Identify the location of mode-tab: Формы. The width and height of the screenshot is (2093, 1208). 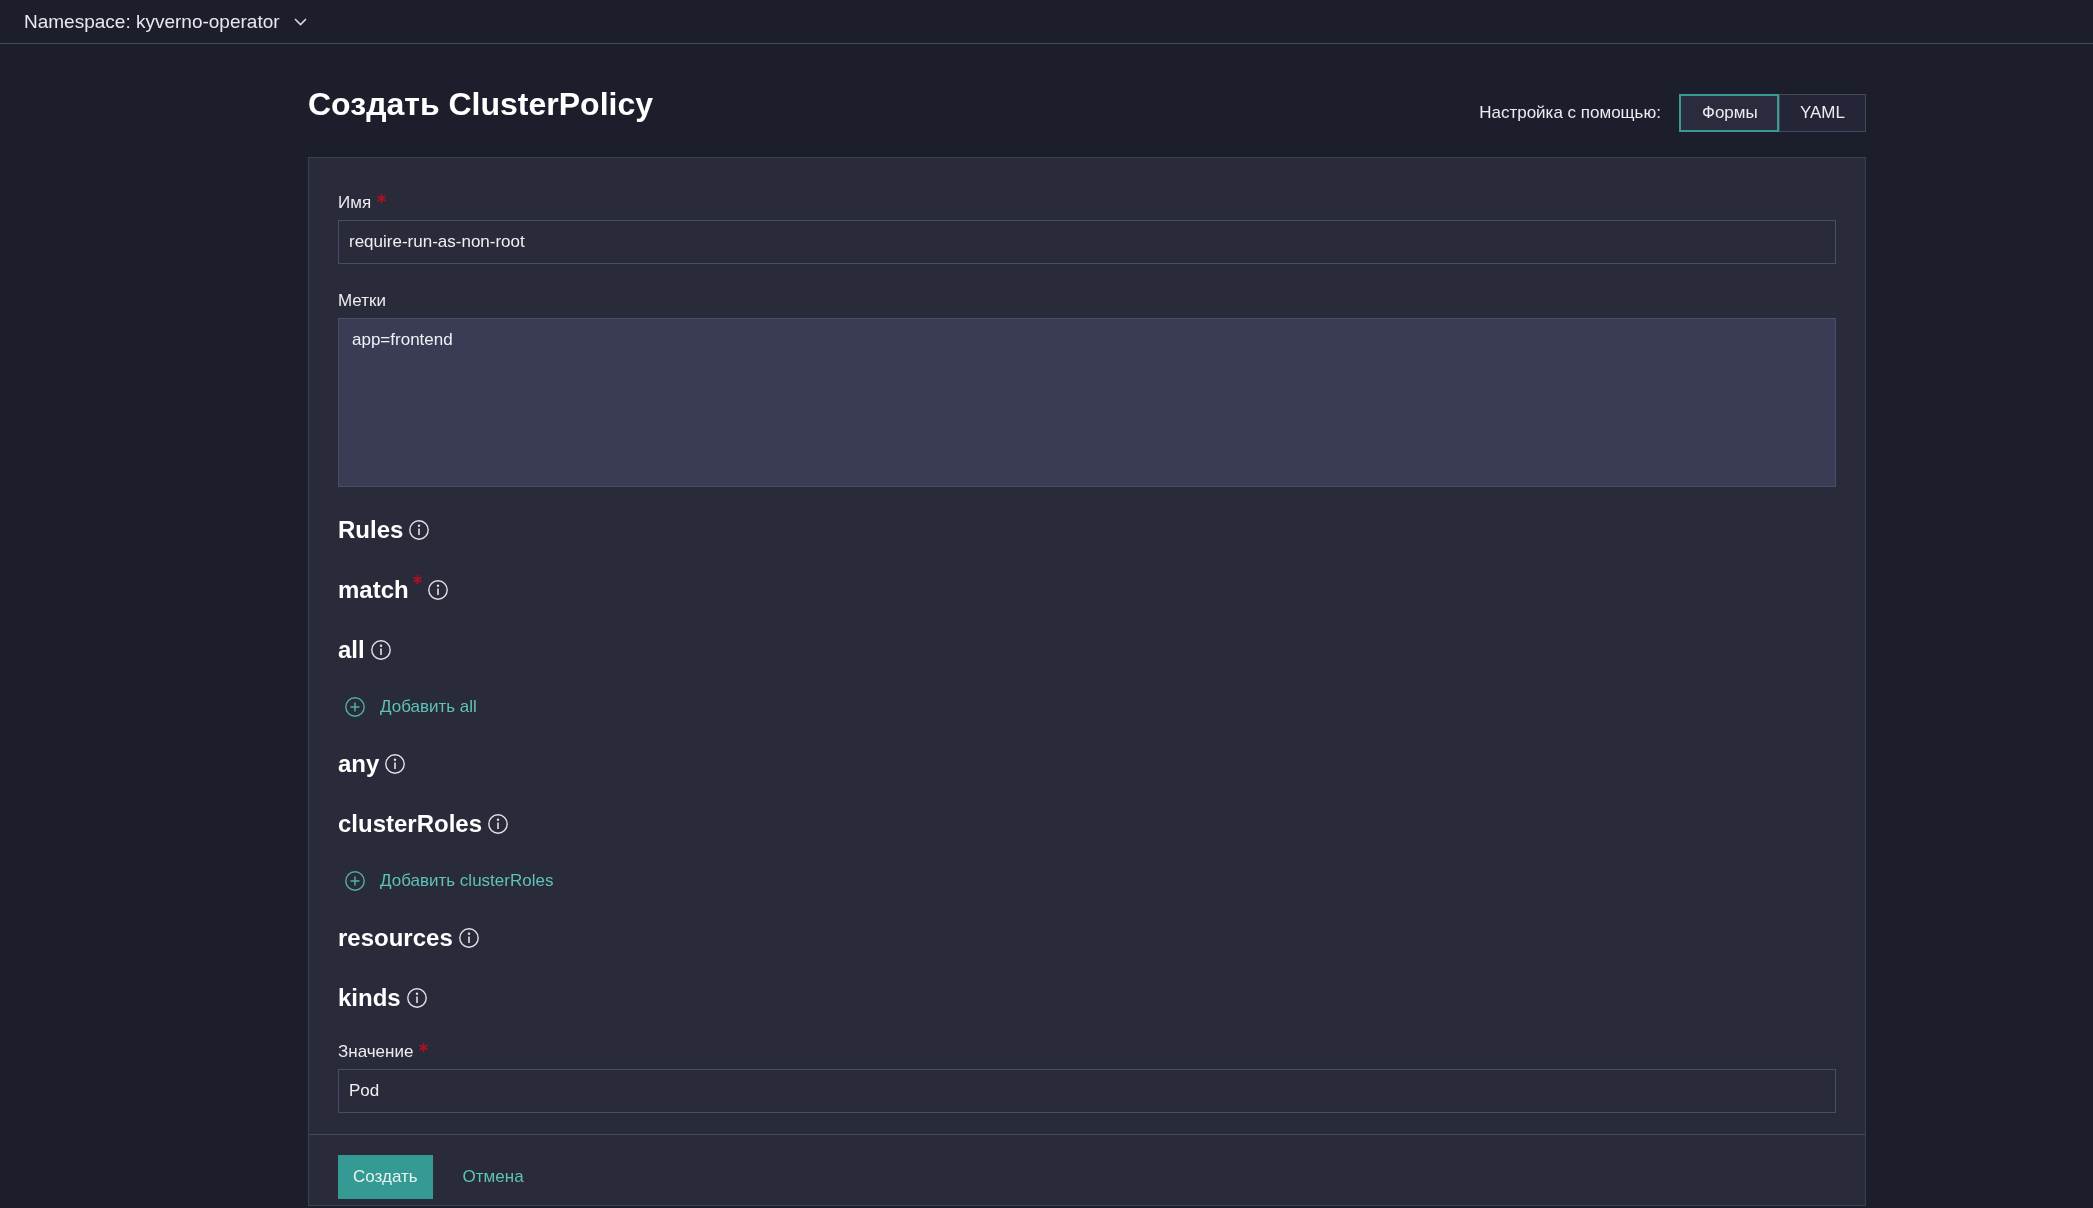
(1728, 113).